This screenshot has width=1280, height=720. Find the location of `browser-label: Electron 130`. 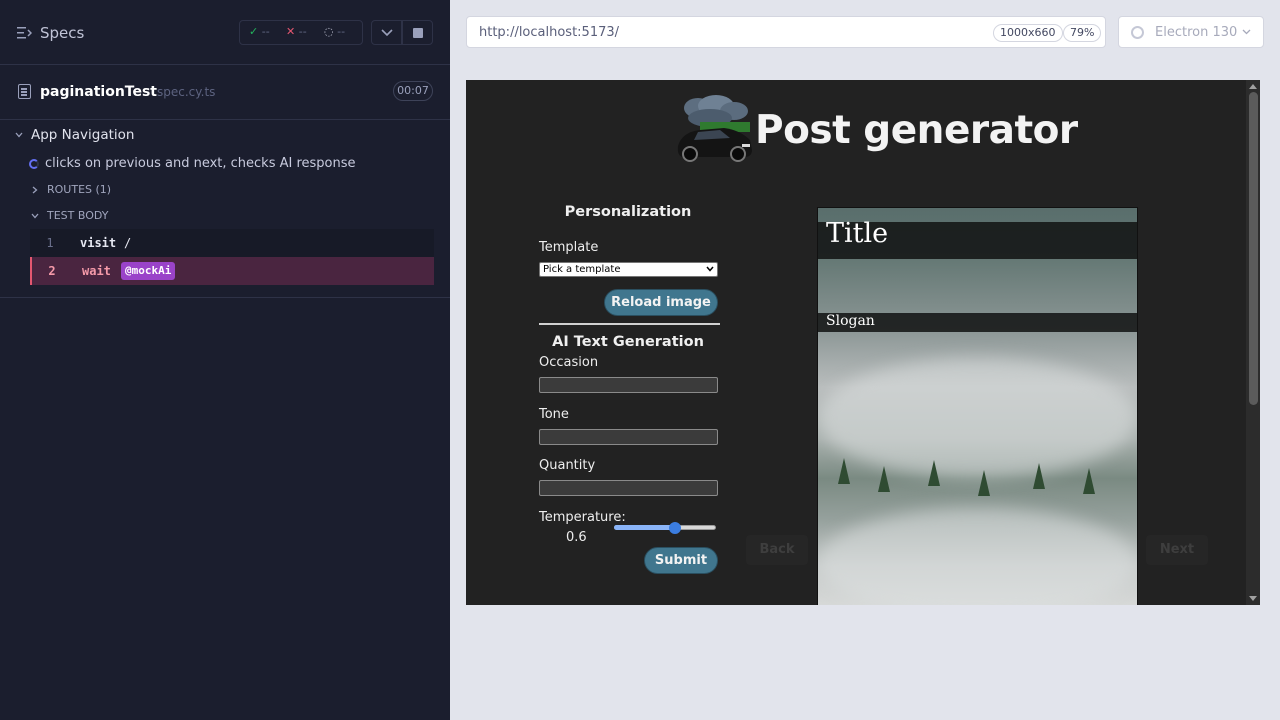

browser-label: Electron 130 is located at coordinates (1196, 32).